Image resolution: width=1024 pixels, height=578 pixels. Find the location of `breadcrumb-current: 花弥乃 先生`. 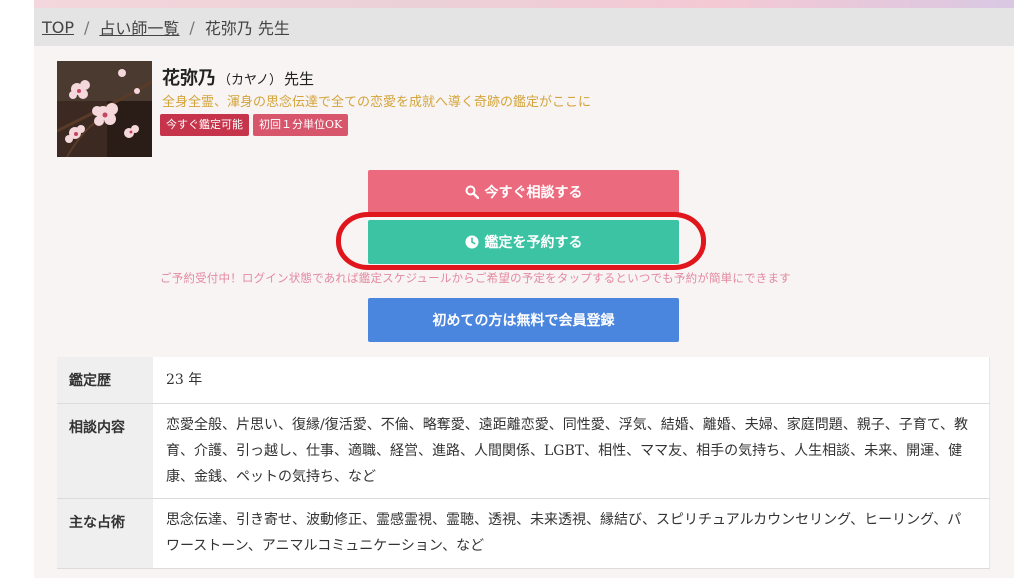

breadcrumb-current: 花弥乃 先生 is located at coordinates (247, 28).